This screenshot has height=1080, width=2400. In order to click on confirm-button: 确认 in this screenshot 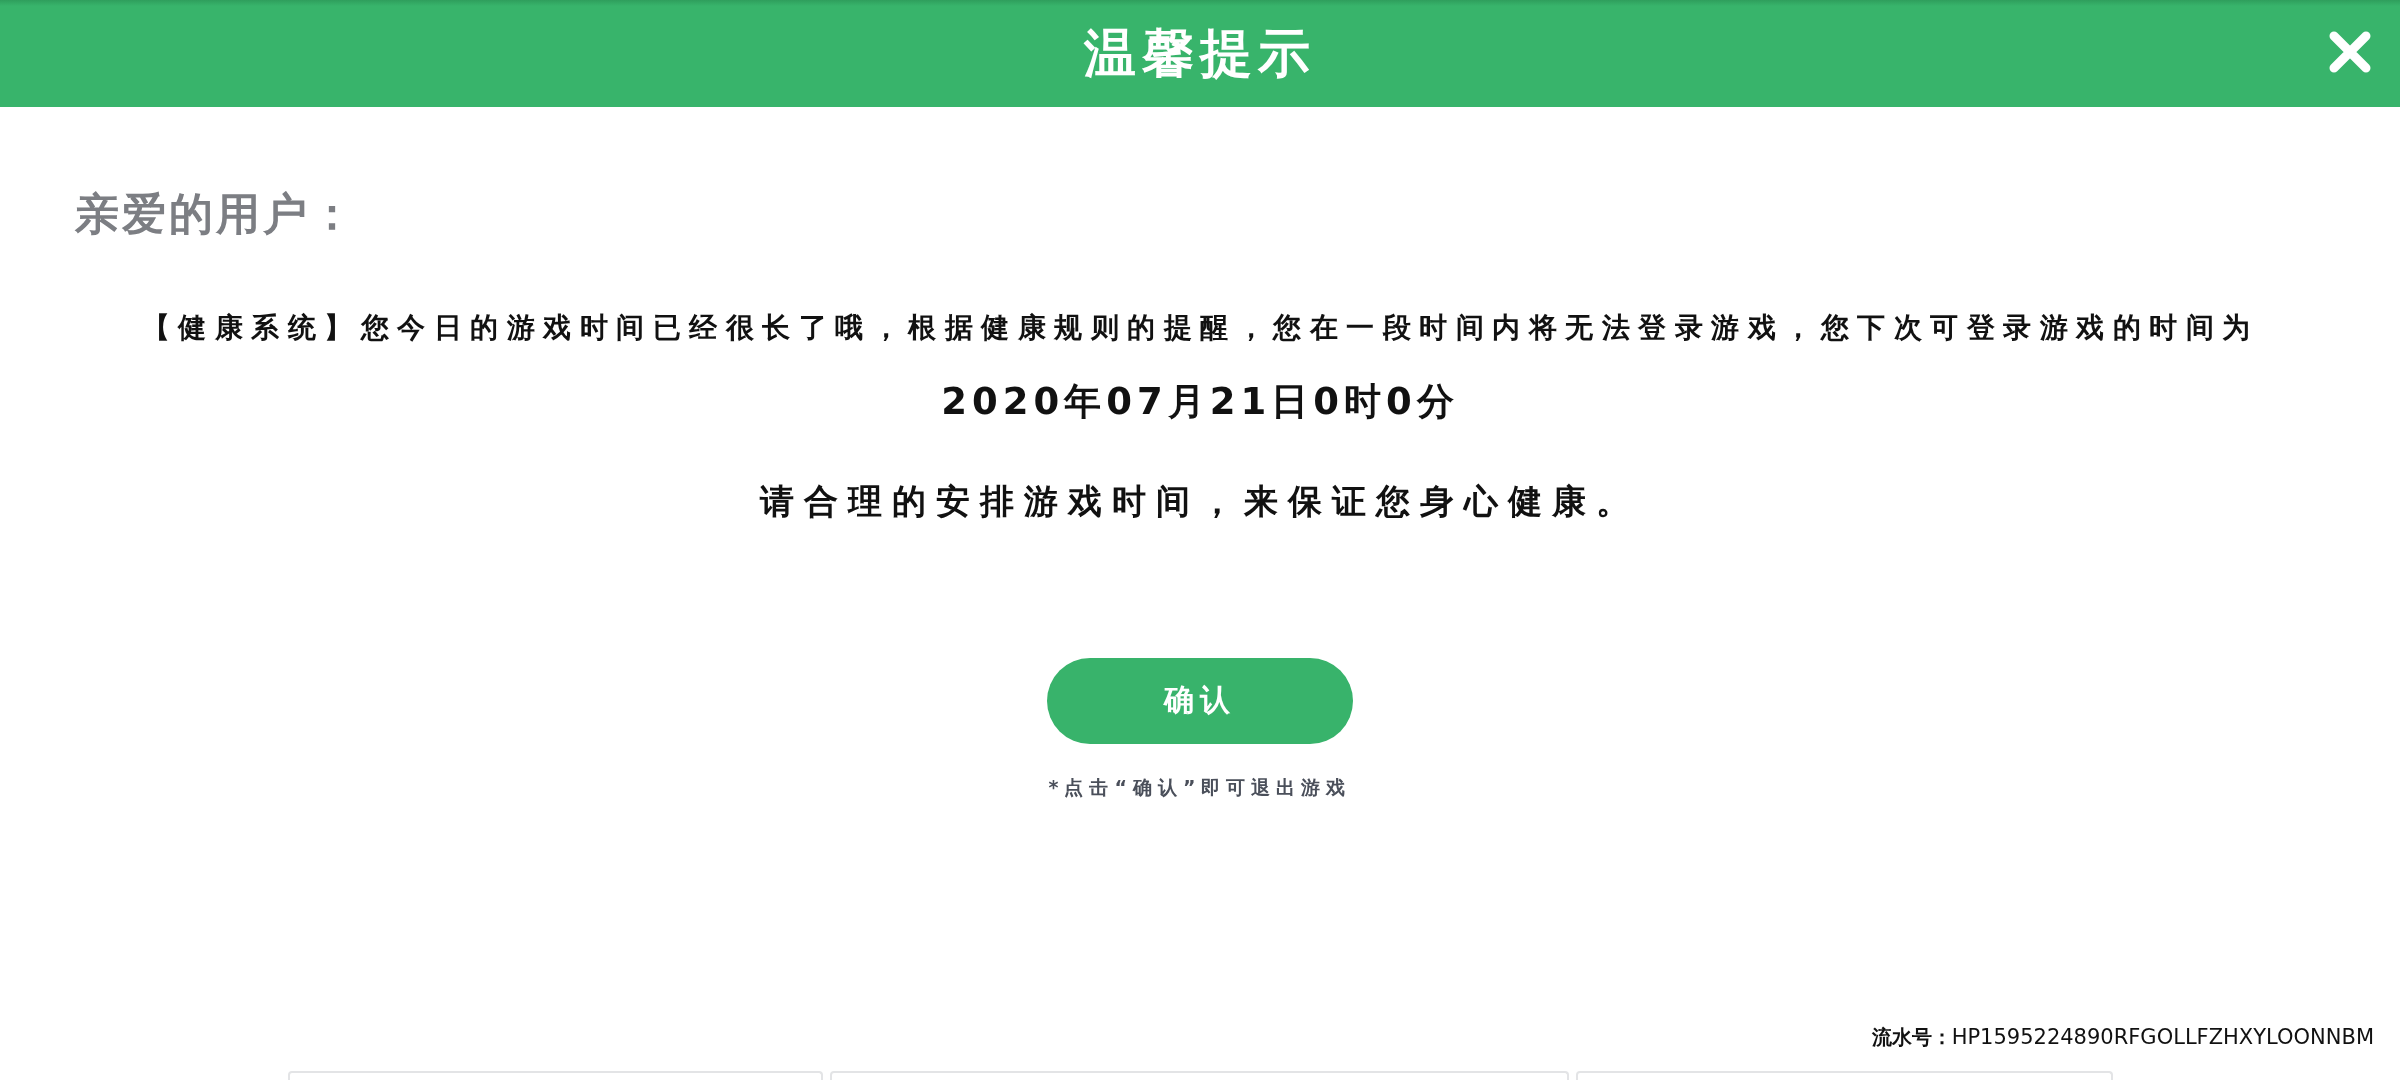, I will do `click(1200, 700)`.